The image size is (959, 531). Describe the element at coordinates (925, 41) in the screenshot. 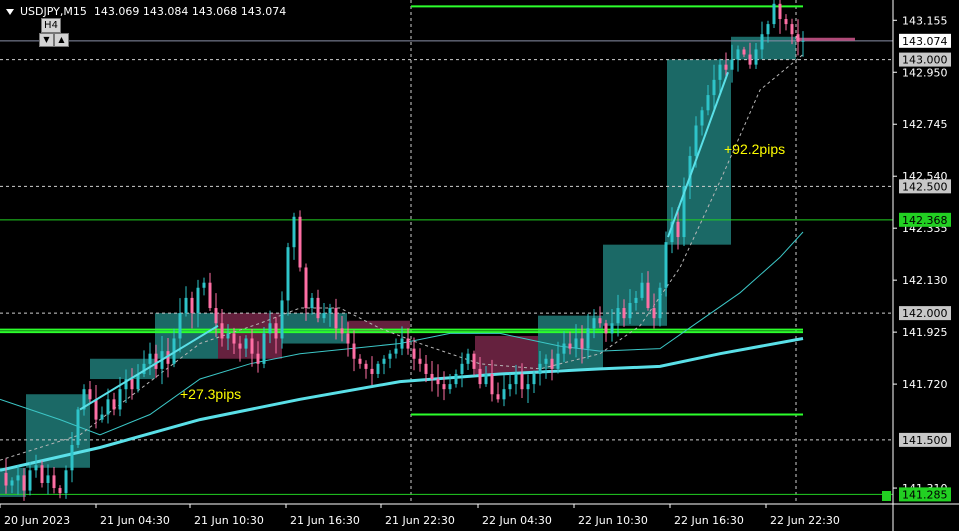

I see `current-price-label: 143.074` at that location.